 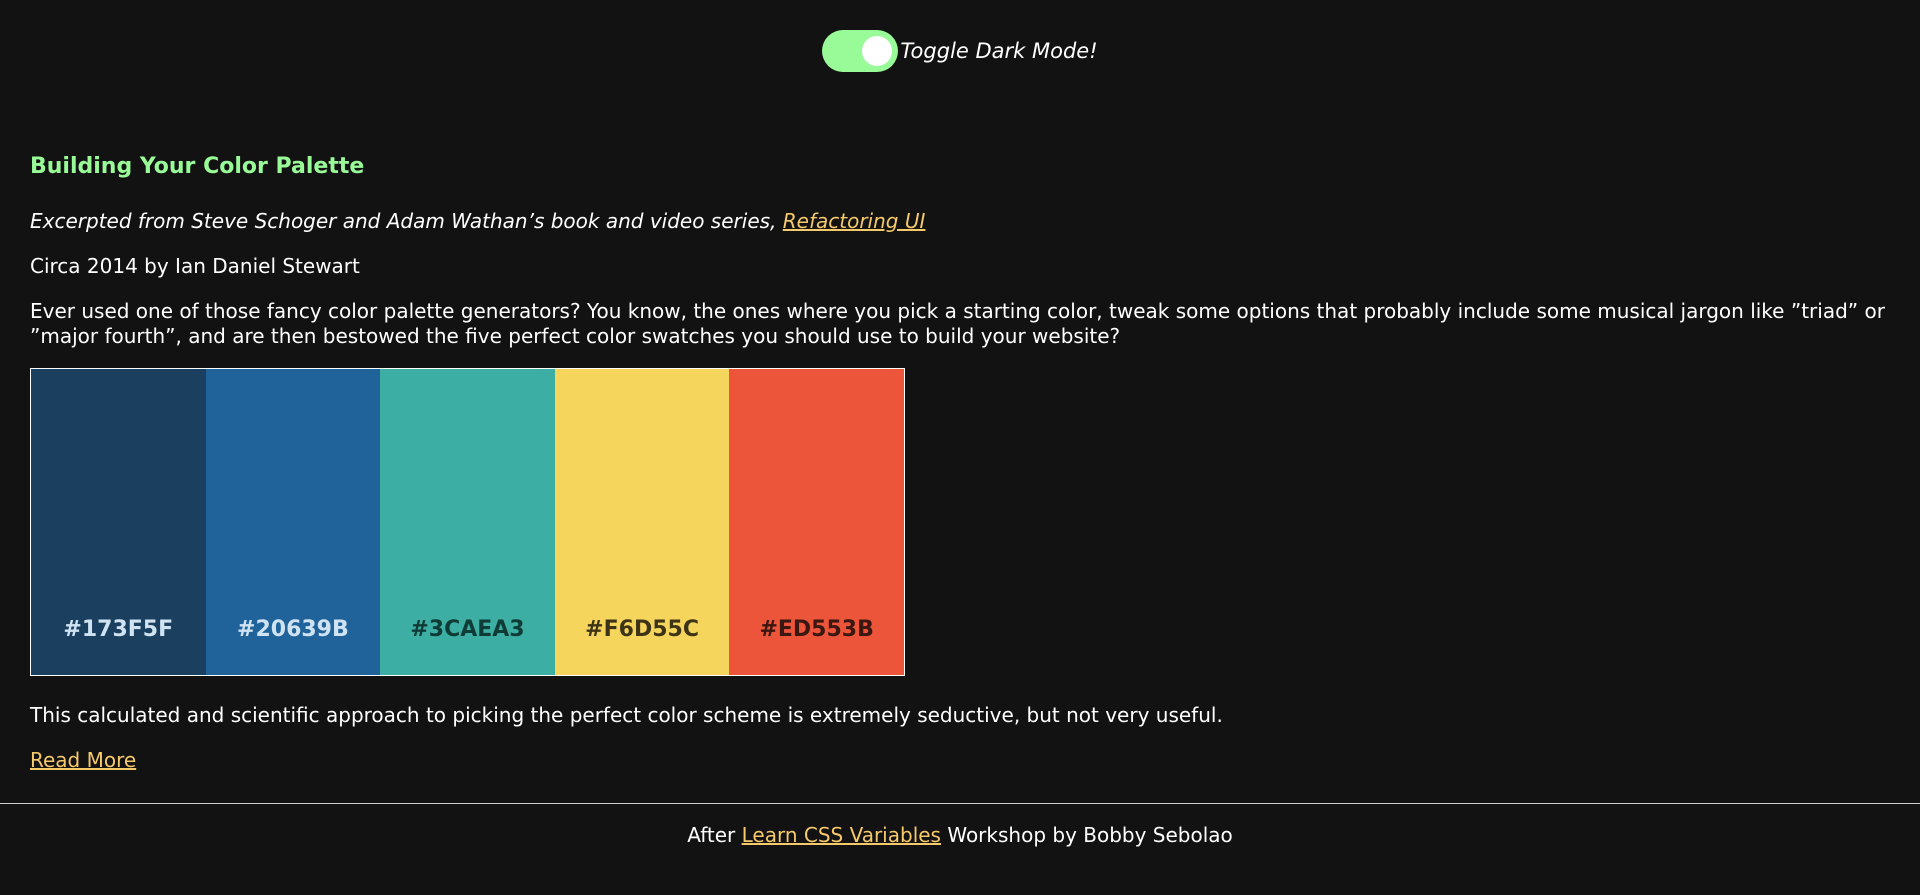 What do you see at coordinates (197, 166) in the screenshot?
I see `article-heading: Building Your Color Palette` at bounding box center [197, 166].